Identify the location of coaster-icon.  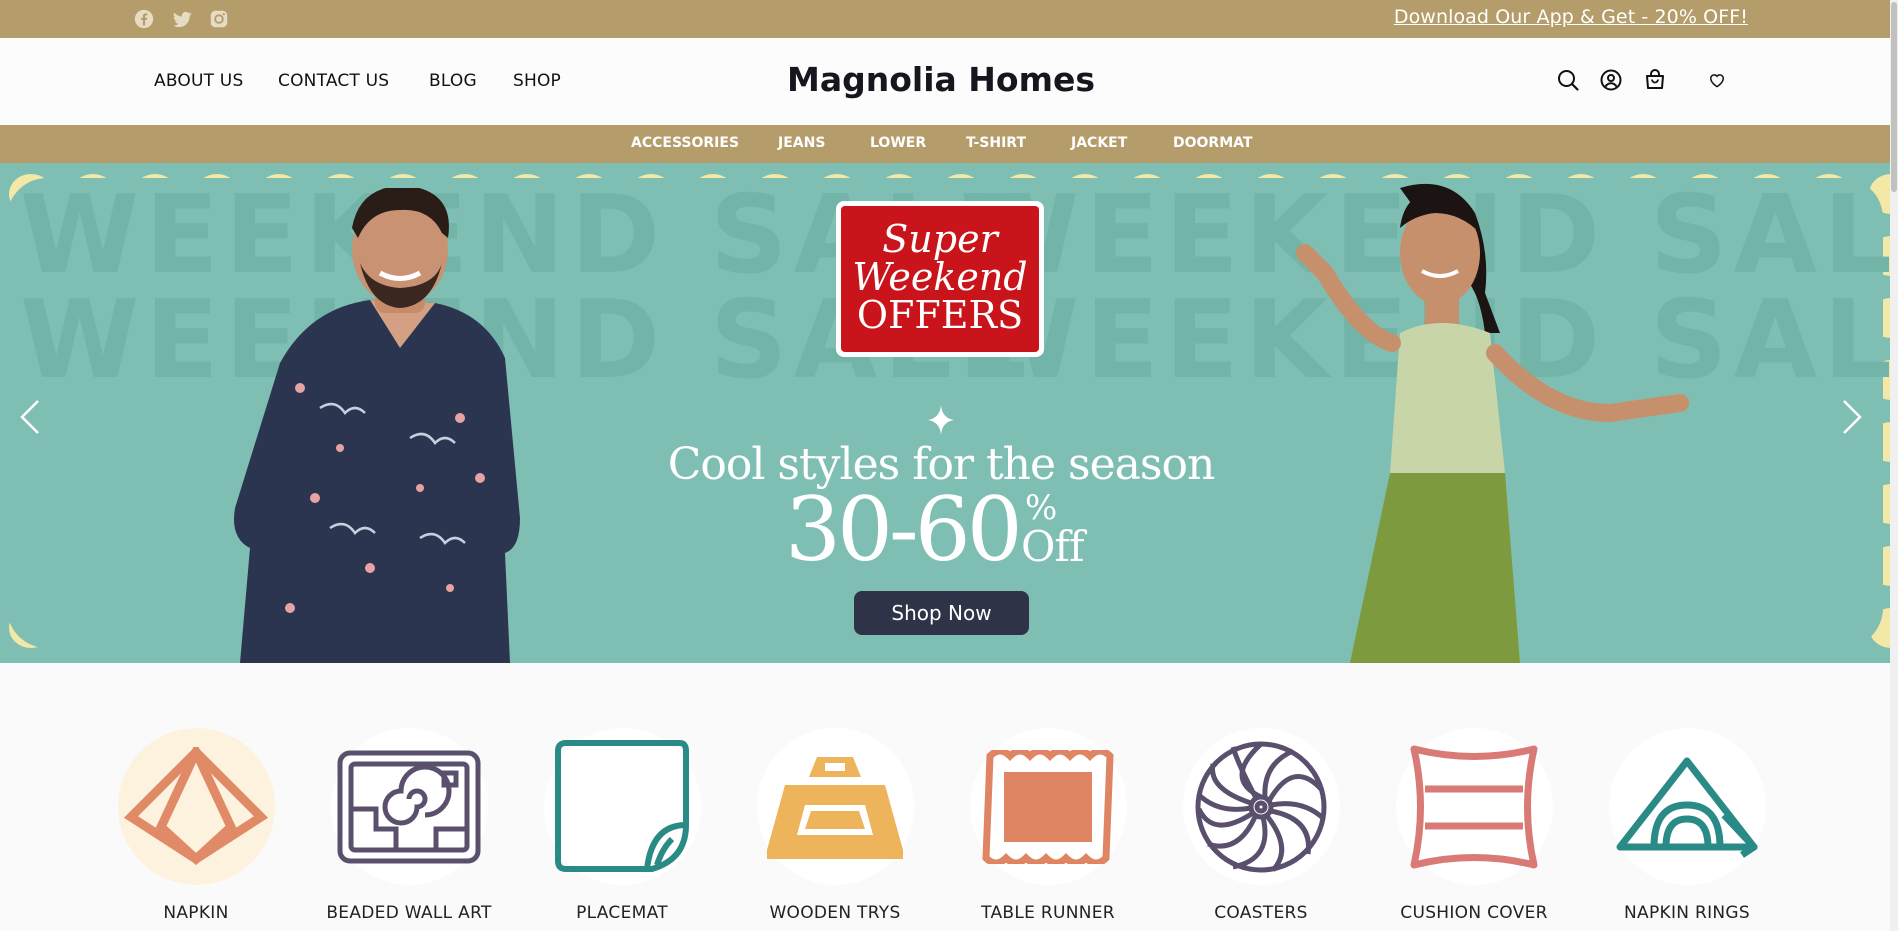
(1261, 806).